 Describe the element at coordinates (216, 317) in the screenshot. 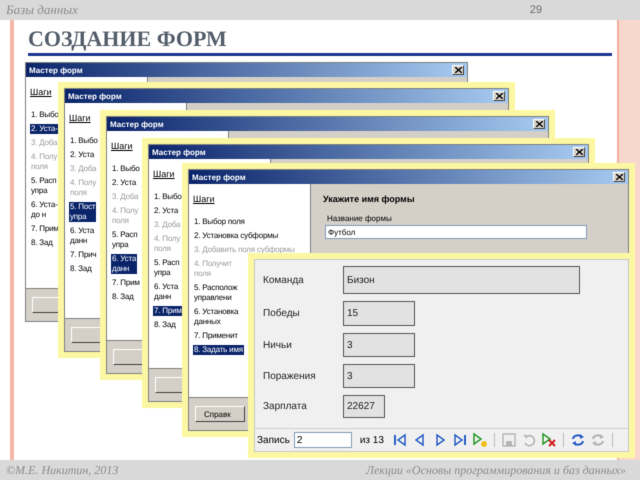

I see `step-item: 6. Установка данных` at that location.